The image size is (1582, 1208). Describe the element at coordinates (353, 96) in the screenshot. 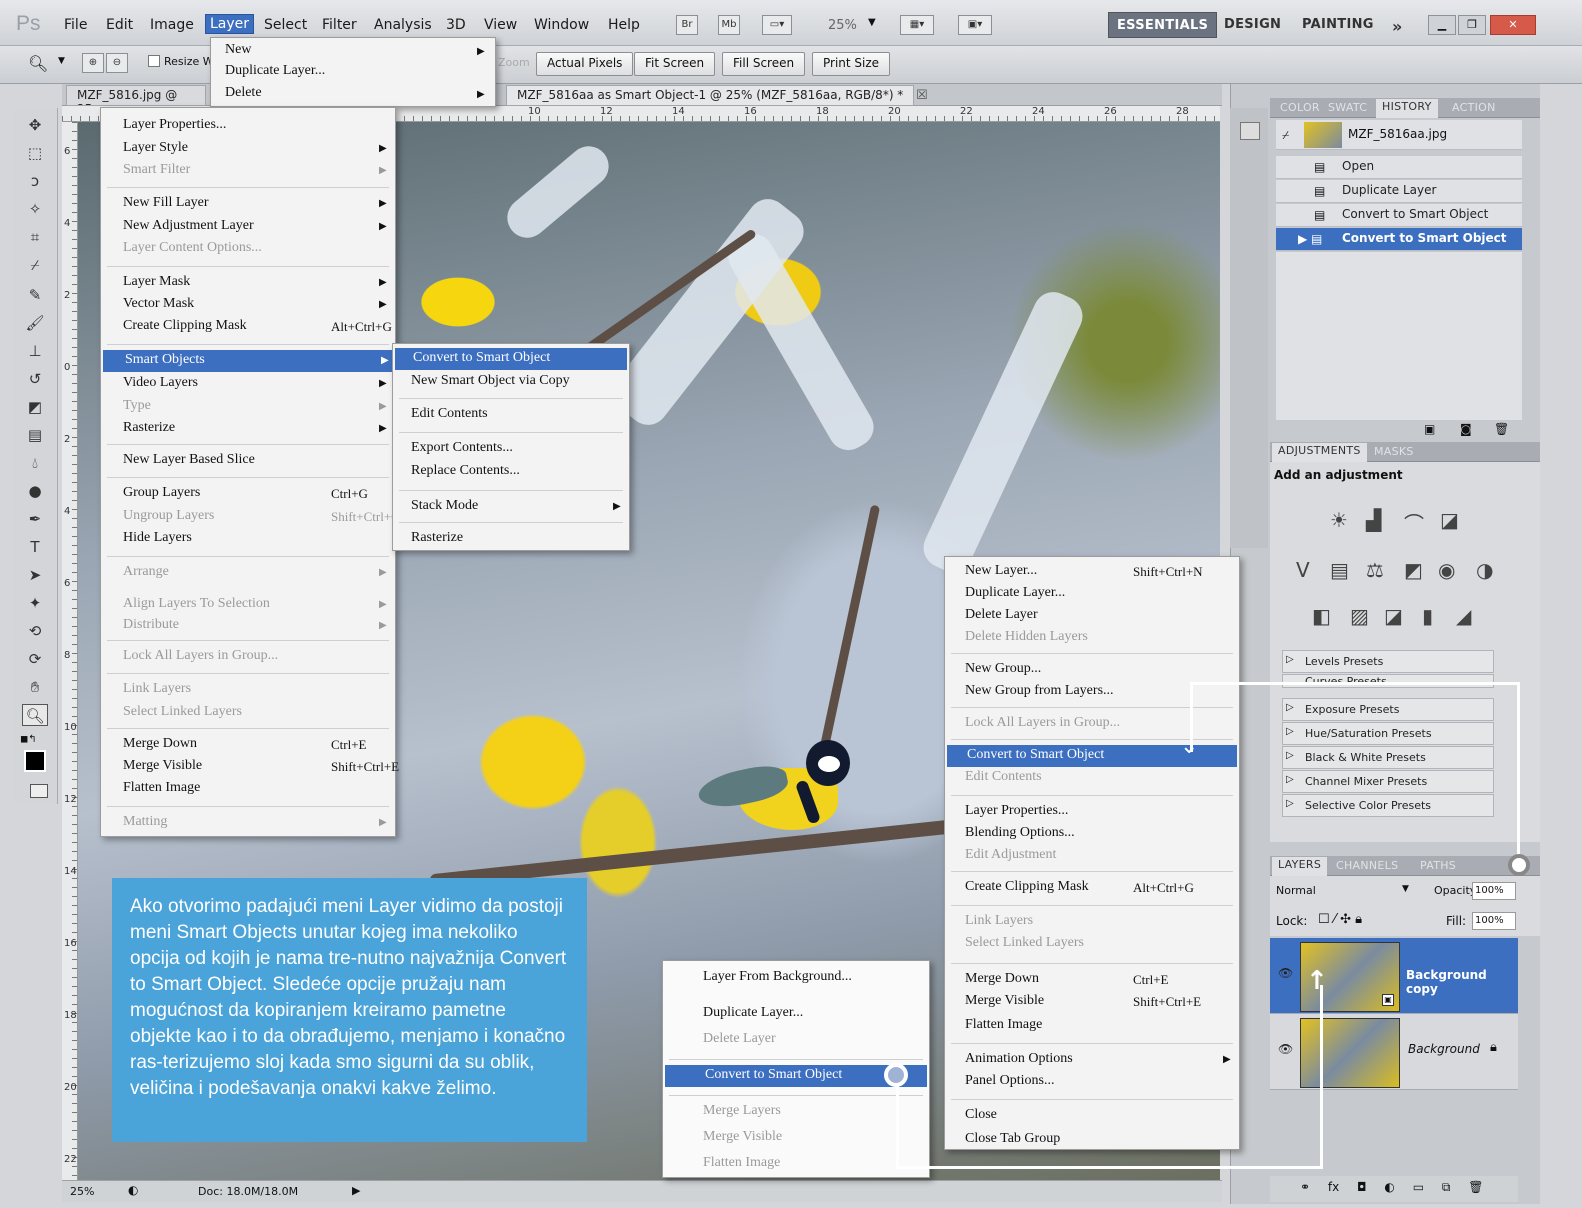

I see `menu-item-delete: Delete ▶` at that location.